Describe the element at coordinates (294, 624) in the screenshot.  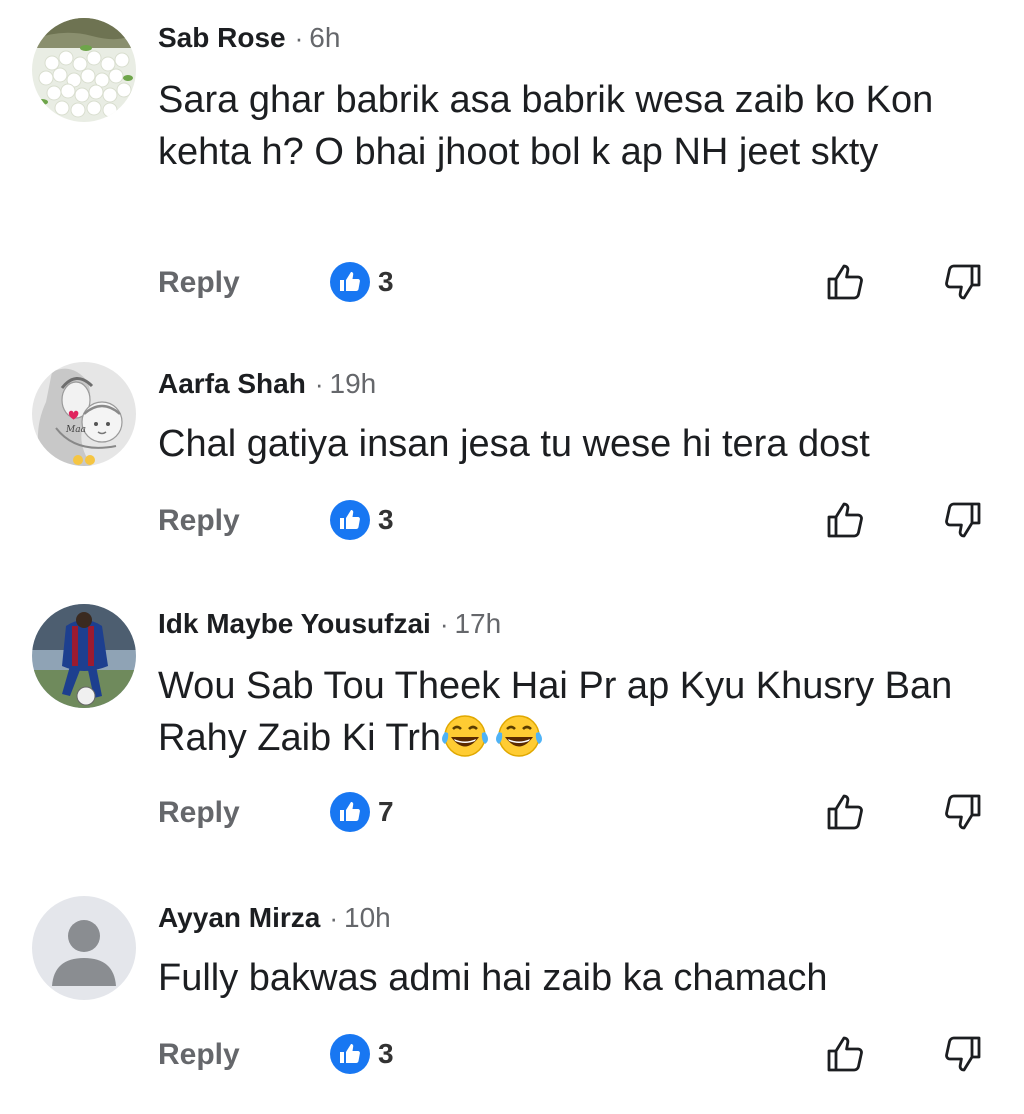
I see `author-name: Idk Maybe Yousufzai` at that location.